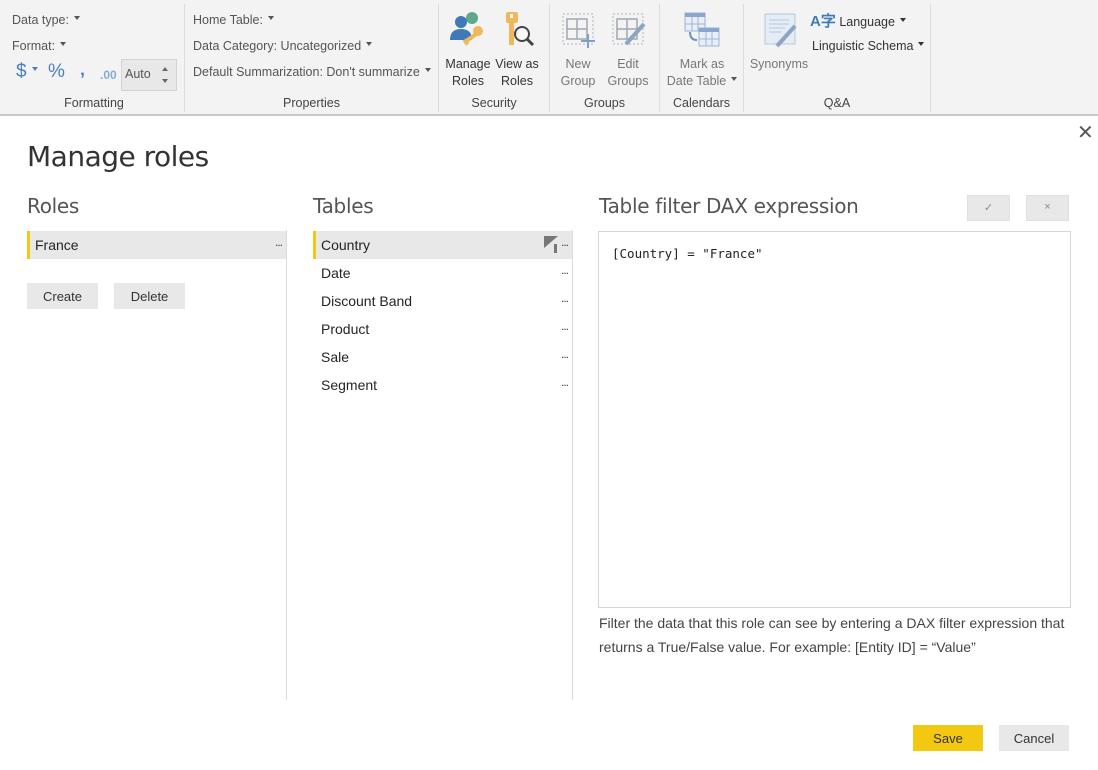 This screenshot has height=770, width=1098. I want to click on view-as-roles-label-2: Roles, so click(517, 81).